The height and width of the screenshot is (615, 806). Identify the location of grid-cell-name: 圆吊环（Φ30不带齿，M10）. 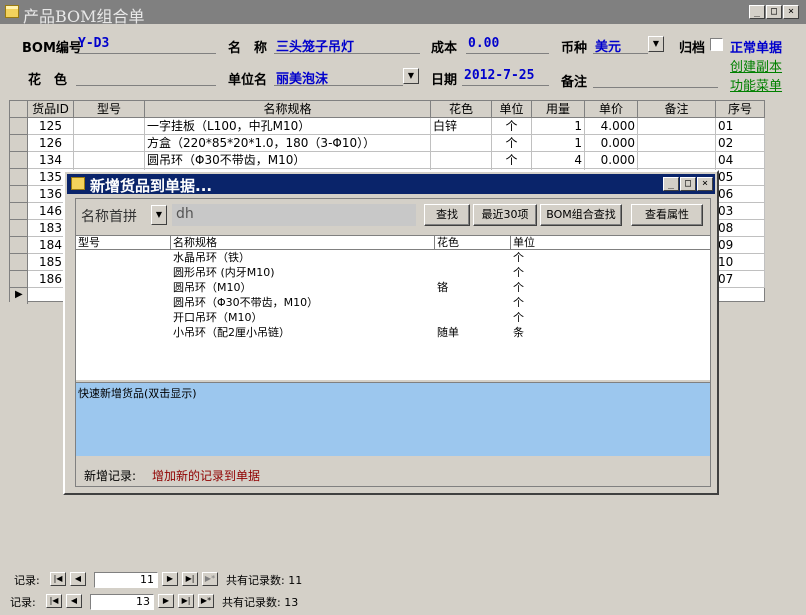
(288, 160).